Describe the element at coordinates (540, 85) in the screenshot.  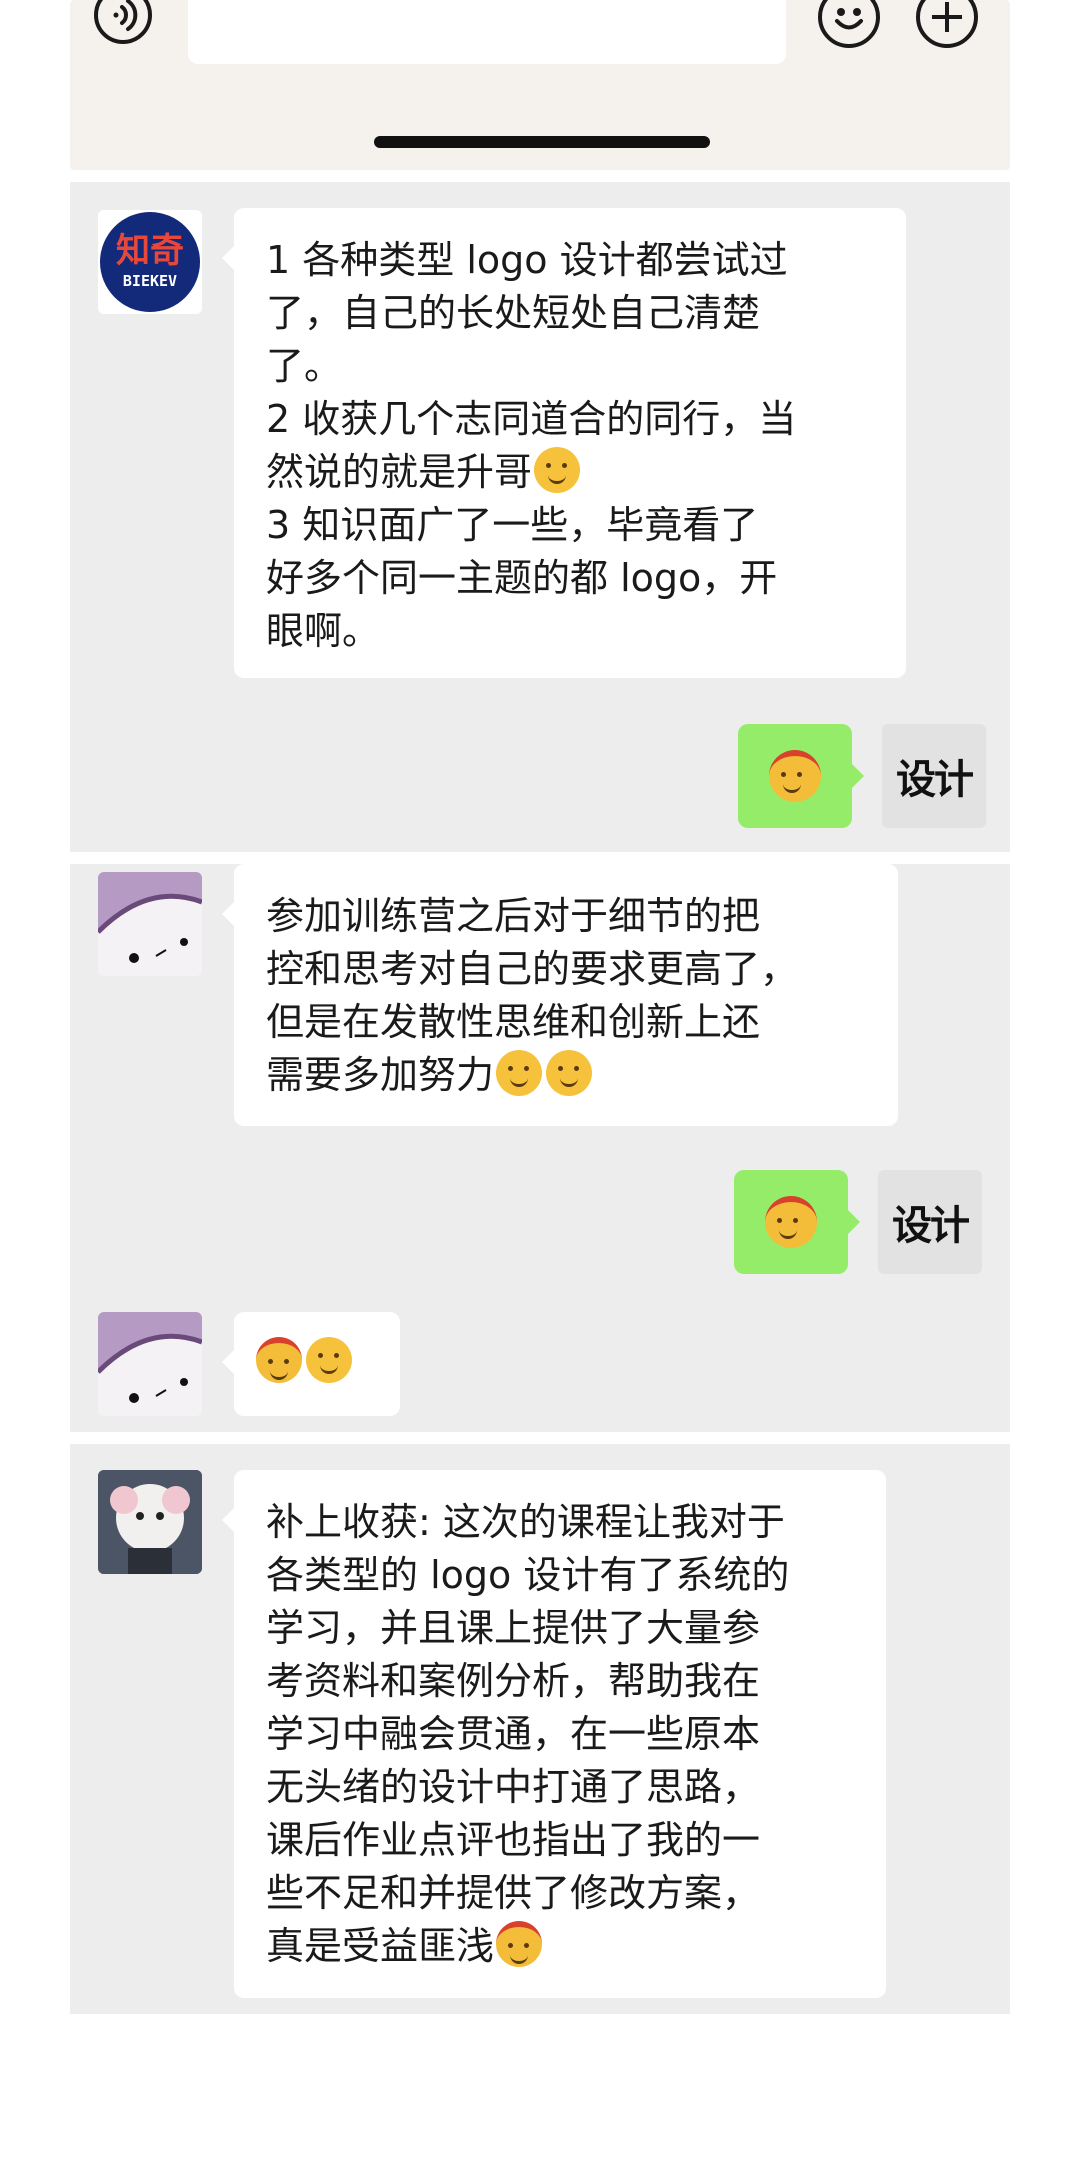
I see `chat-input-bar` at that location.